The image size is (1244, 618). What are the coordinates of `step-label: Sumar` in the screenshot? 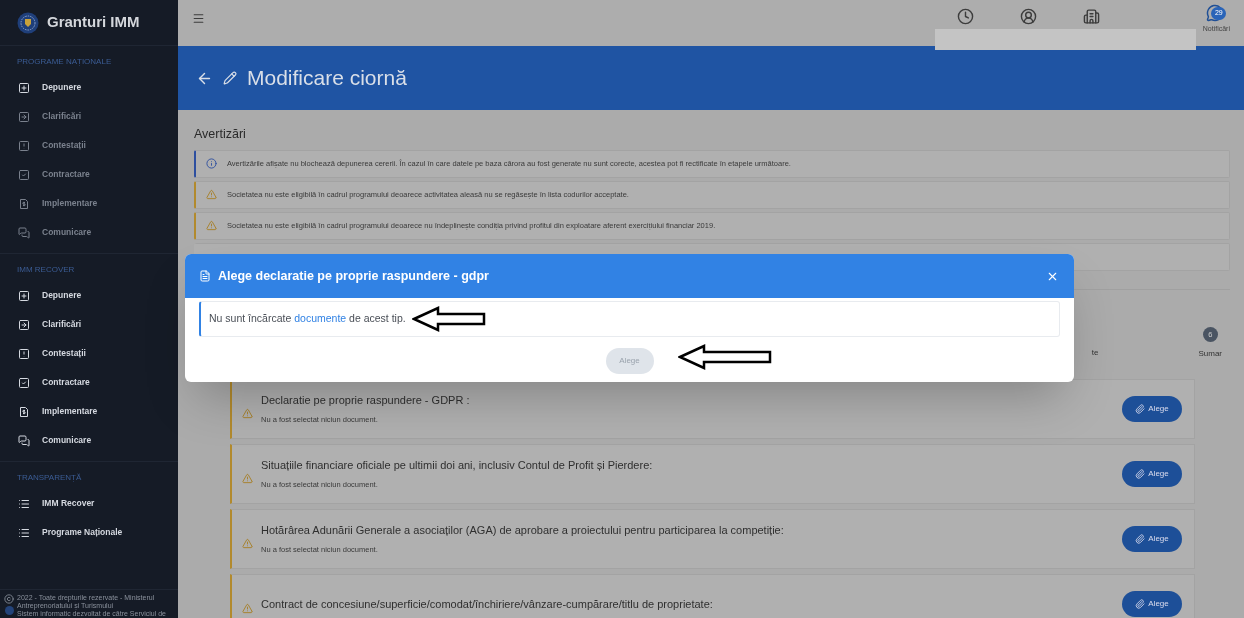 It's located at (1210, 353).